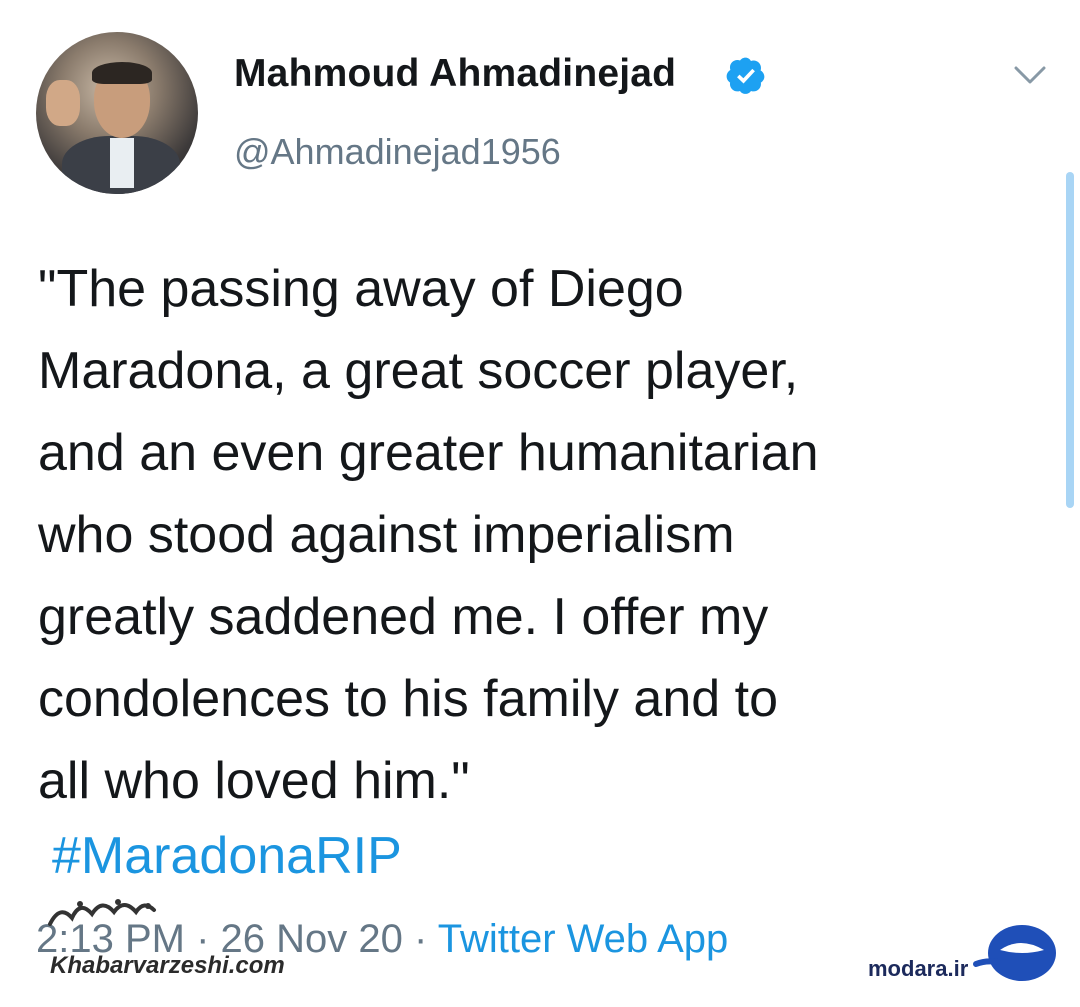 The height and width of the screenshot is (1007, 1080). What do you see at coordinates (117, 113) in the screenshot?
I see `avatar` at bounding box center [117, 113].